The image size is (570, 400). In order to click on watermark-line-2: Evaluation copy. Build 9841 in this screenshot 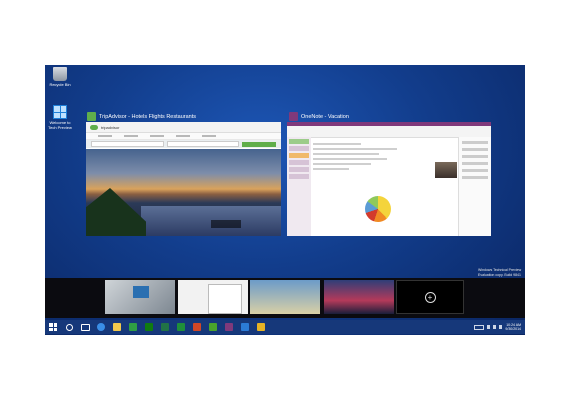, I will do `click(499, 274)`.